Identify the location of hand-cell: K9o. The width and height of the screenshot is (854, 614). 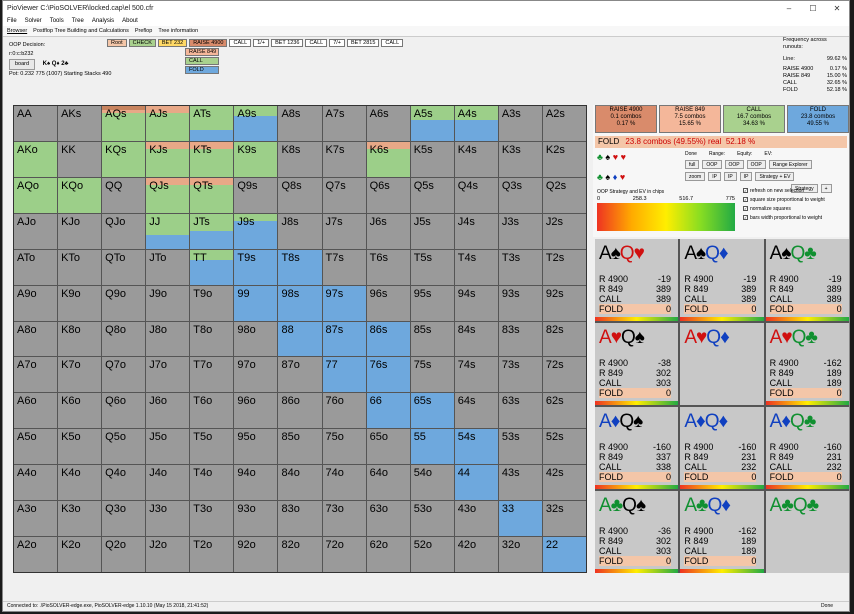
(80, 303).